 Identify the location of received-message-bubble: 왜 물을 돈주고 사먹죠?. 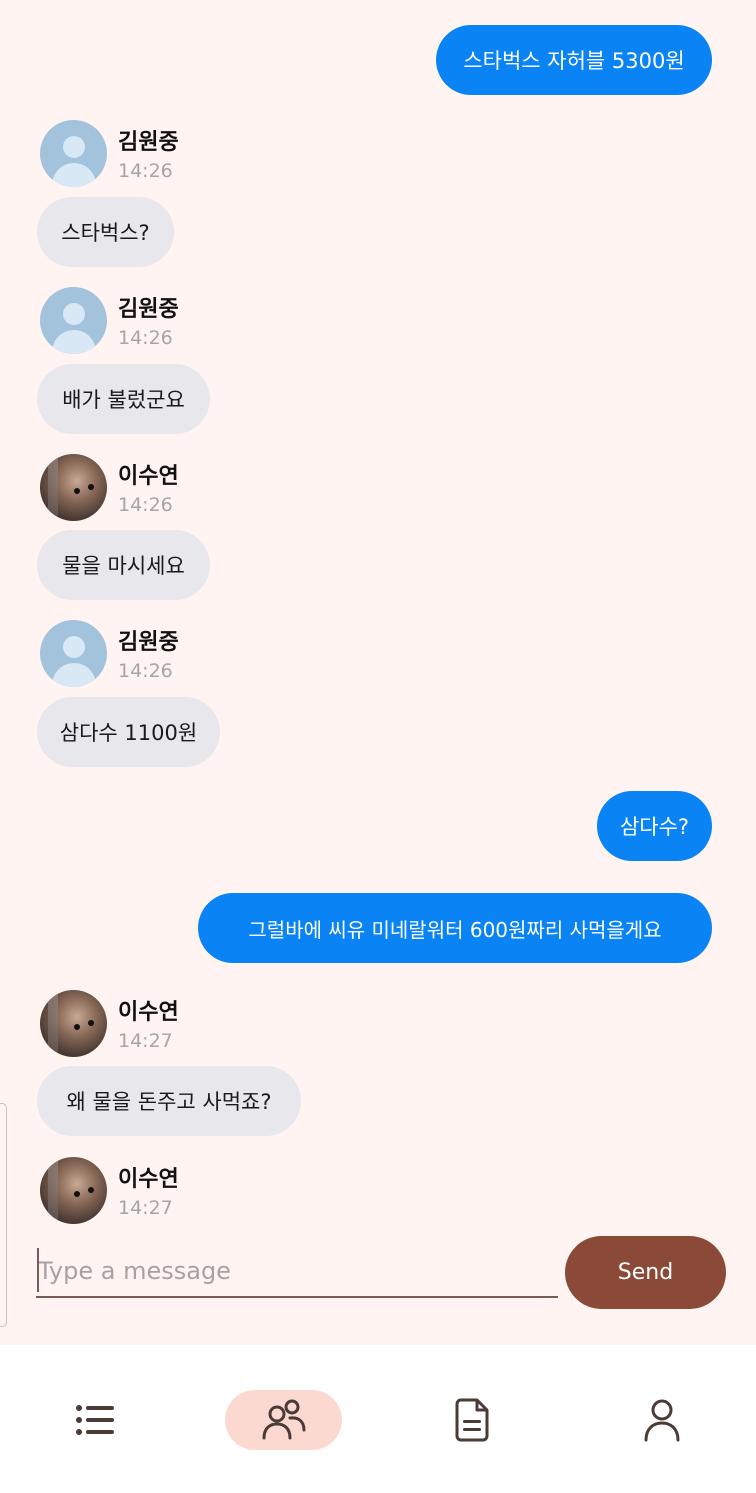
(169, 1101).